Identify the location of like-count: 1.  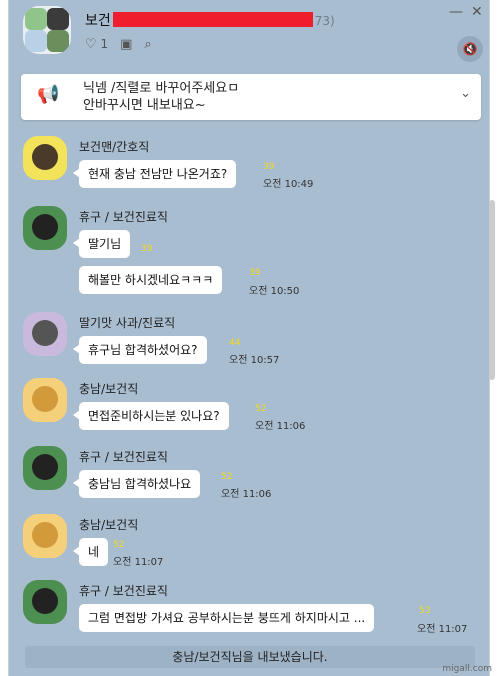
(104, 44).